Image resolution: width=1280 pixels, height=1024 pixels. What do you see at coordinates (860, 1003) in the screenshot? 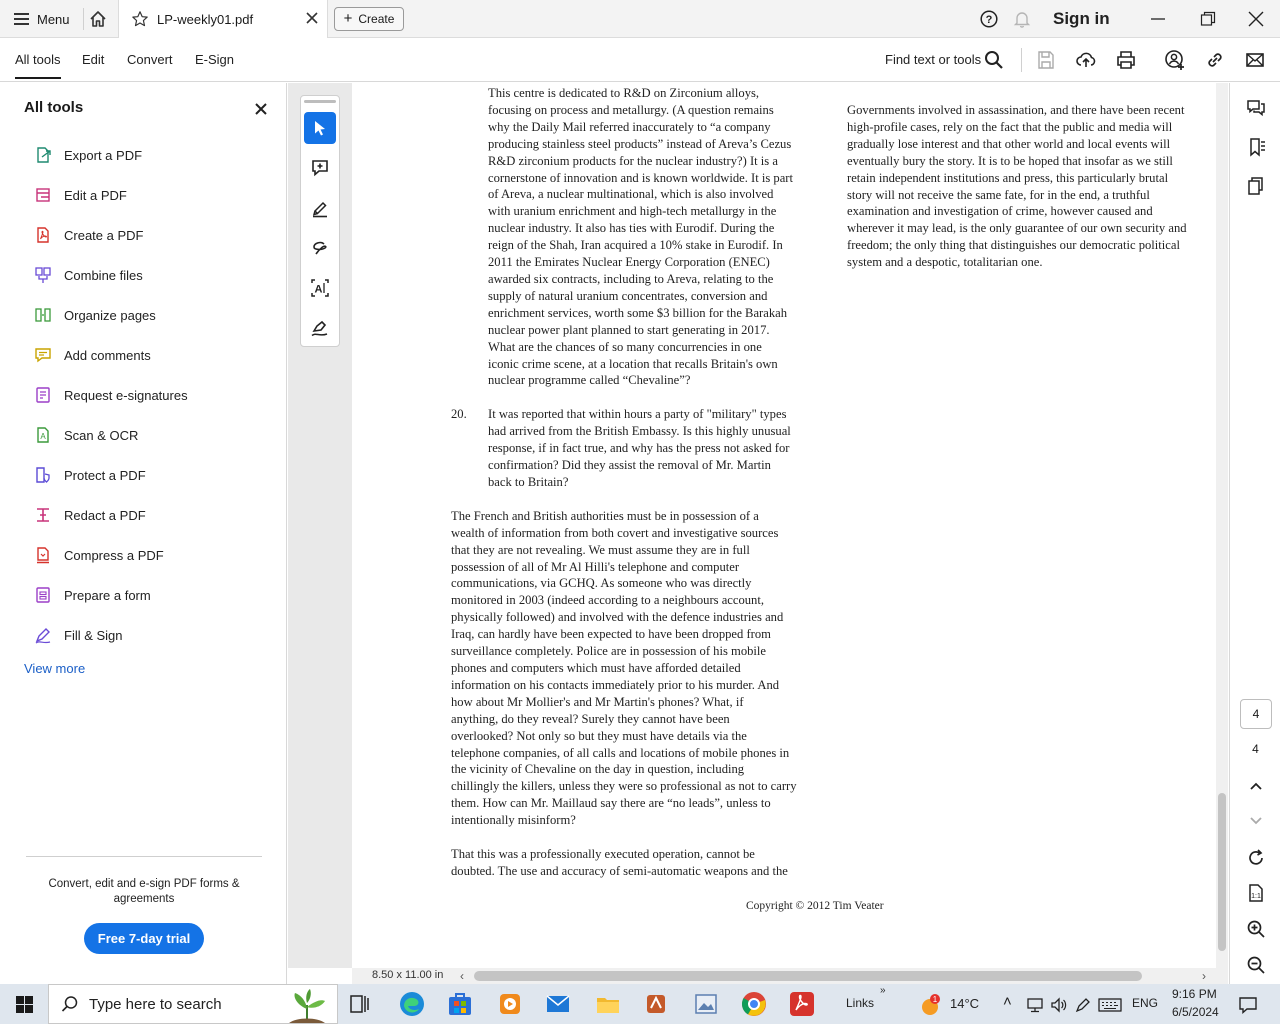
I see `links-toolbar: Links` at bounding box center [860, 1003].